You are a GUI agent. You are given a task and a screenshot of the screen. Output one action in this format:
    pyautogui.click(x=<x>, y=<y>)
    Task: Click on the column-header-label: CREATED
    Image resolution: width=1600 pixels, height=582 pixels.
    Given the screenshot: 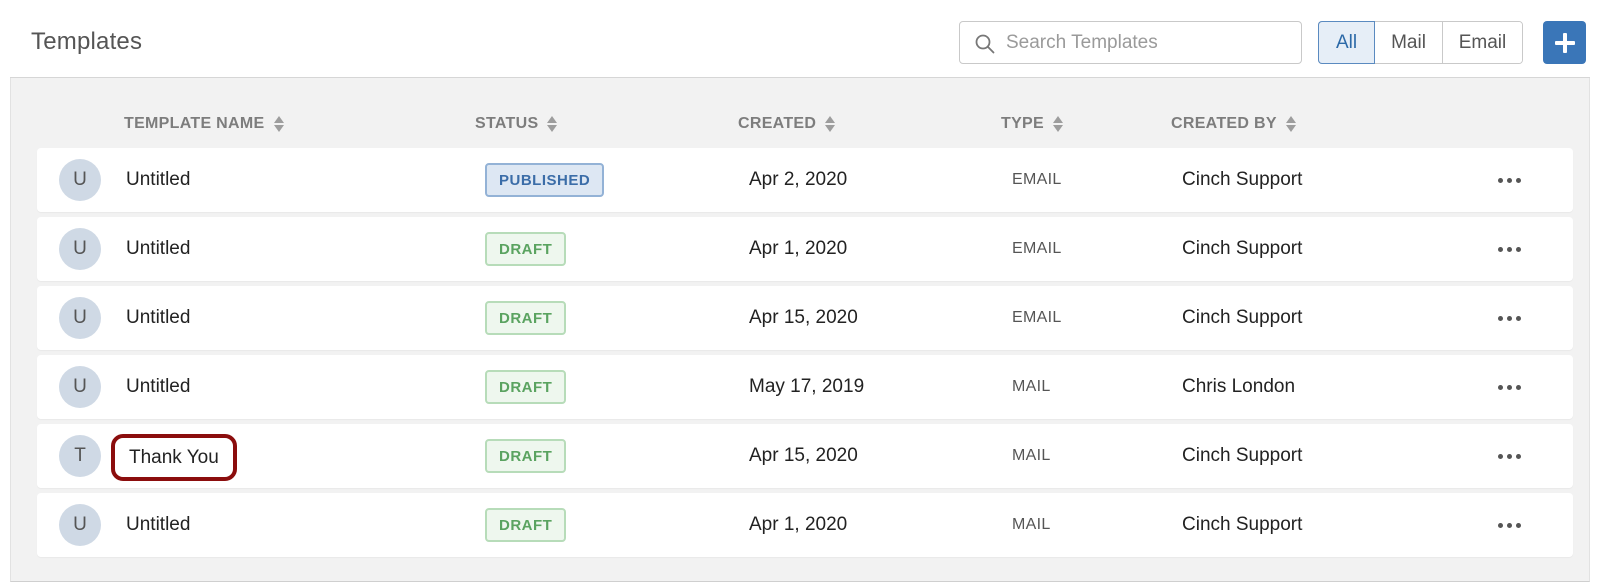 What is the action you would take?
    pyautogui.click(x=777, y=123)
    